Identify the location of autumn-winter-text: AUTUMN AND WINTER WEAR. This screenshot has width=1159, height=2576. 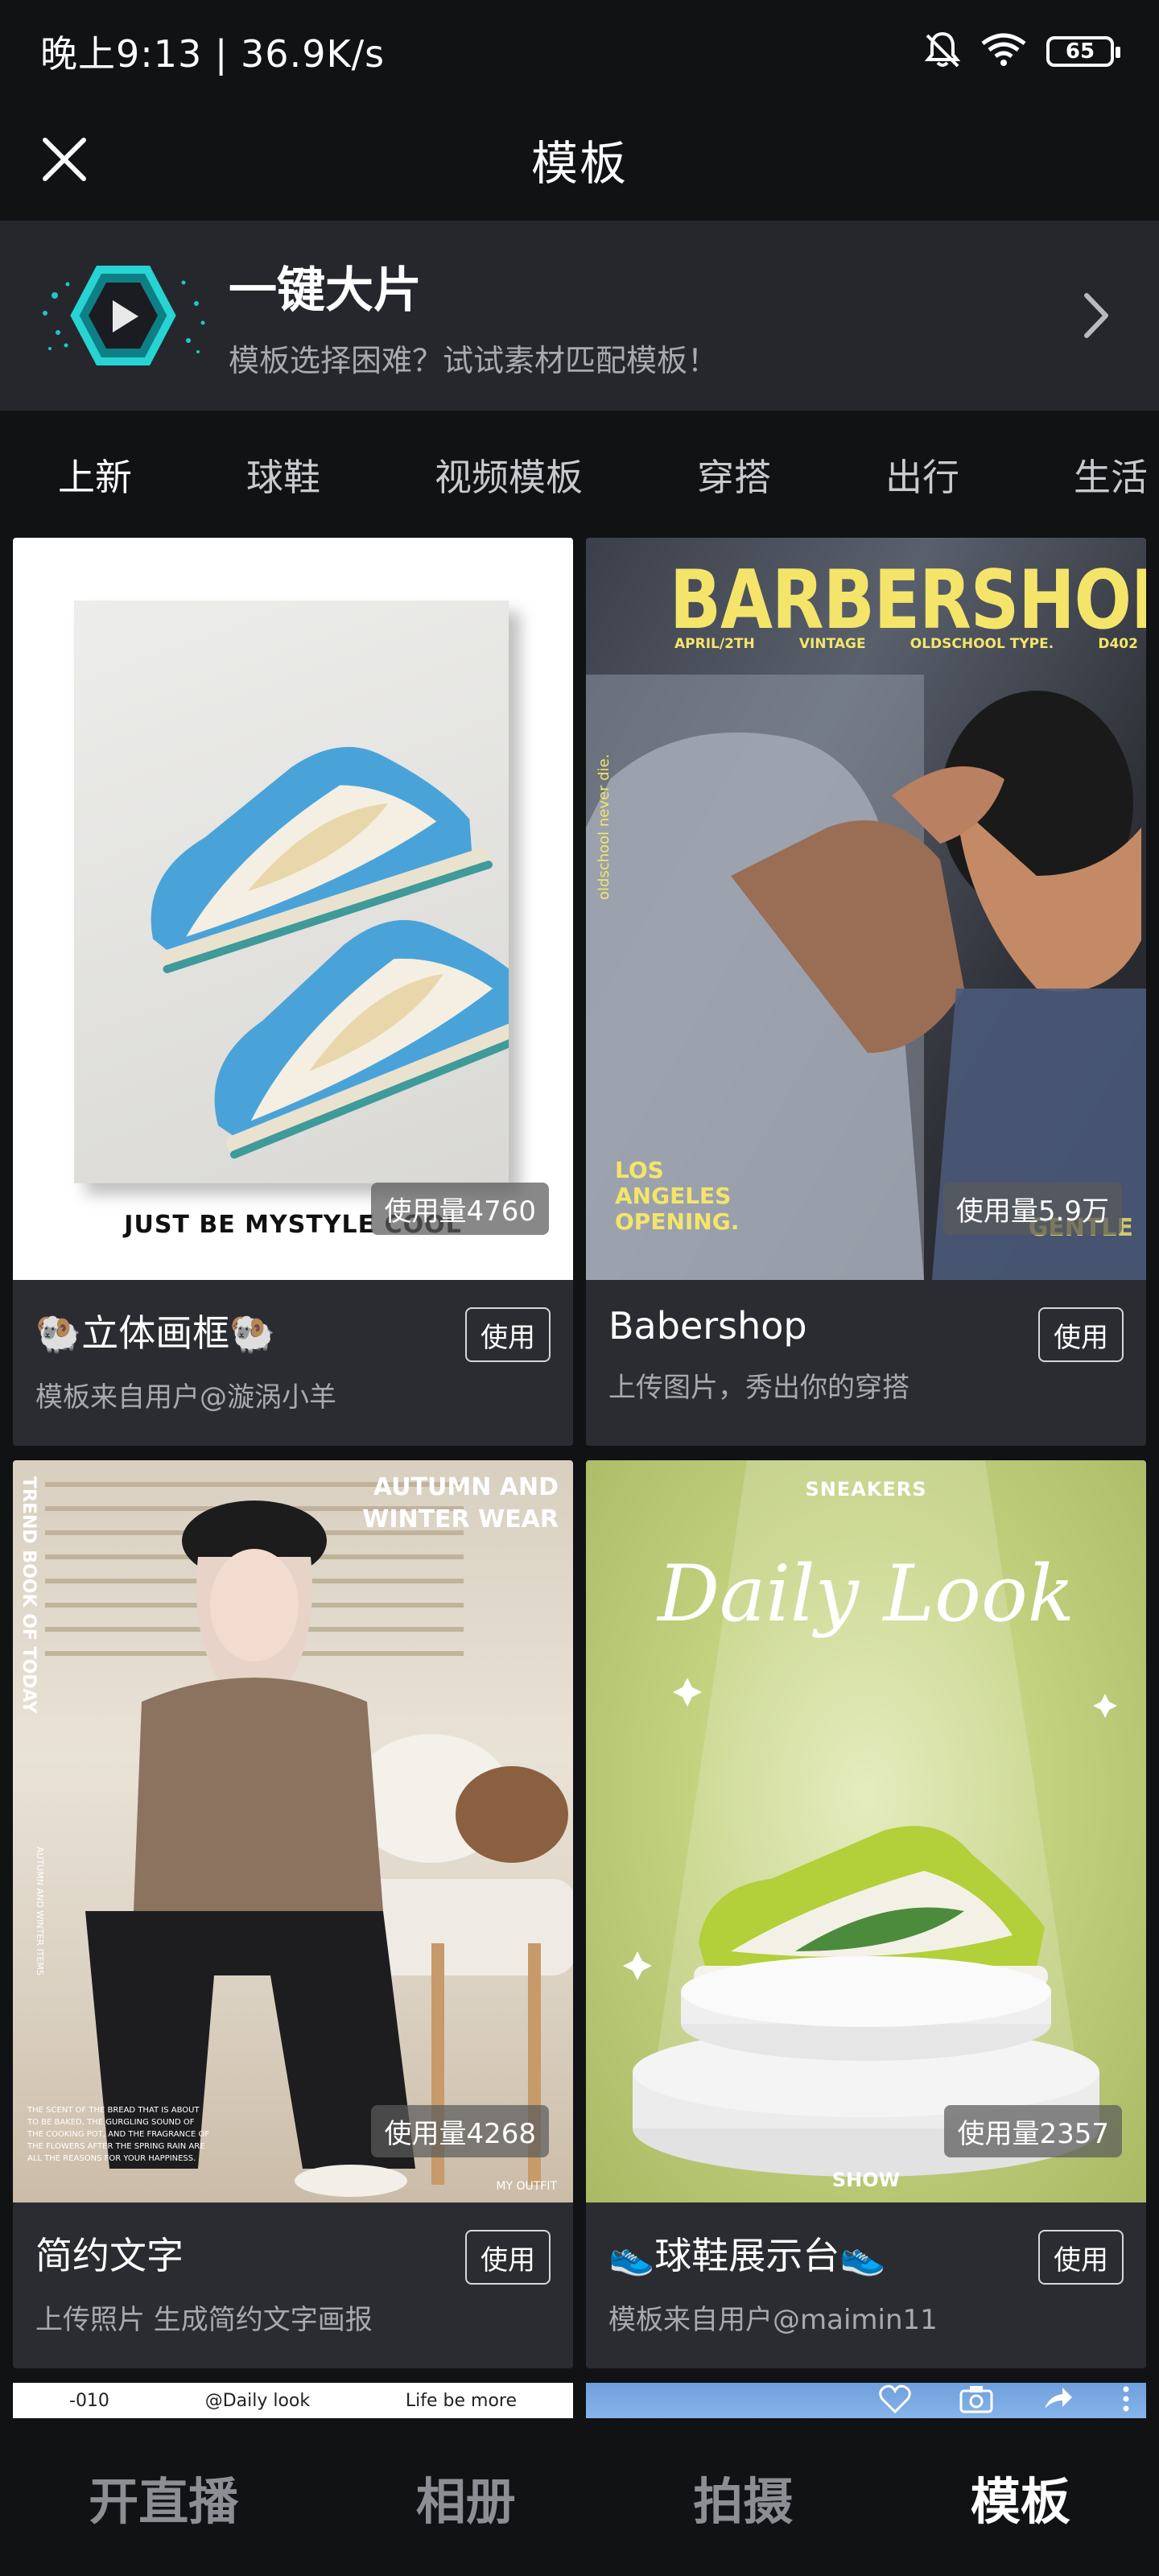
(461, 1503).